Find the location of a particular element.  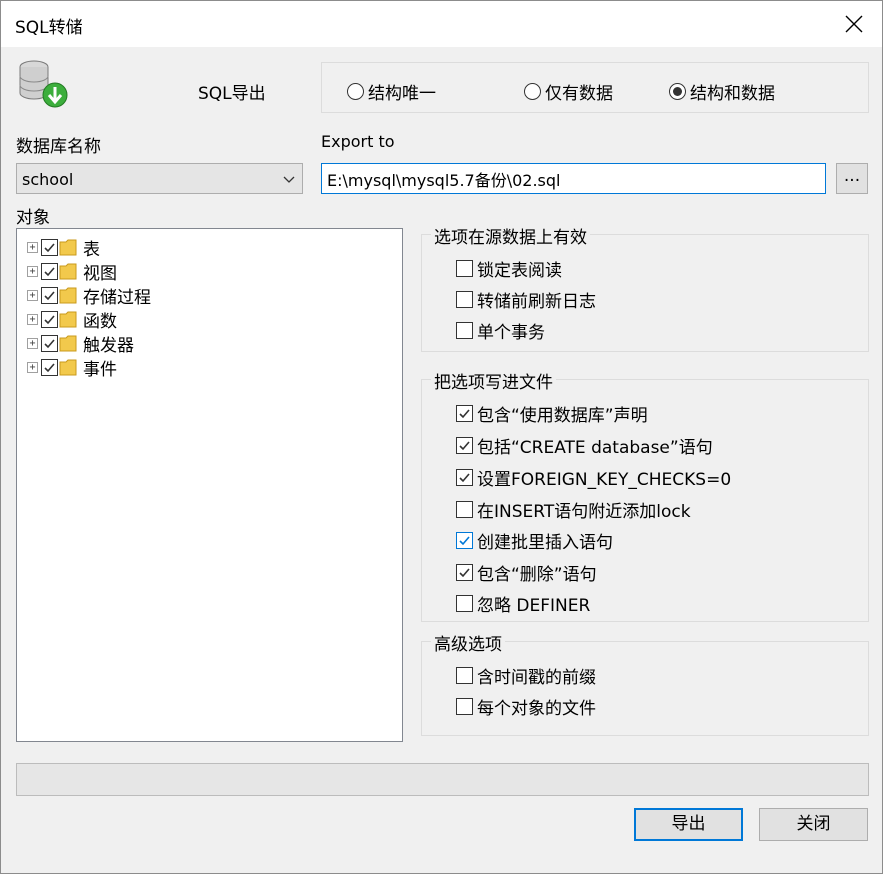

file-options-title: 把选项写进文件 is located at coordinates (493, 380).